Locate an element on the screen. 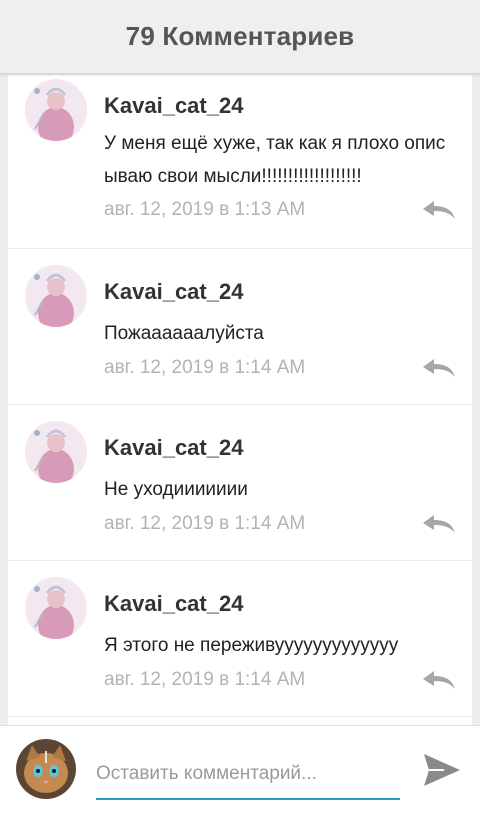 The height and width of the screenshot is (814, 480). comment-input-wrapper is located at coordinates (248, 776).